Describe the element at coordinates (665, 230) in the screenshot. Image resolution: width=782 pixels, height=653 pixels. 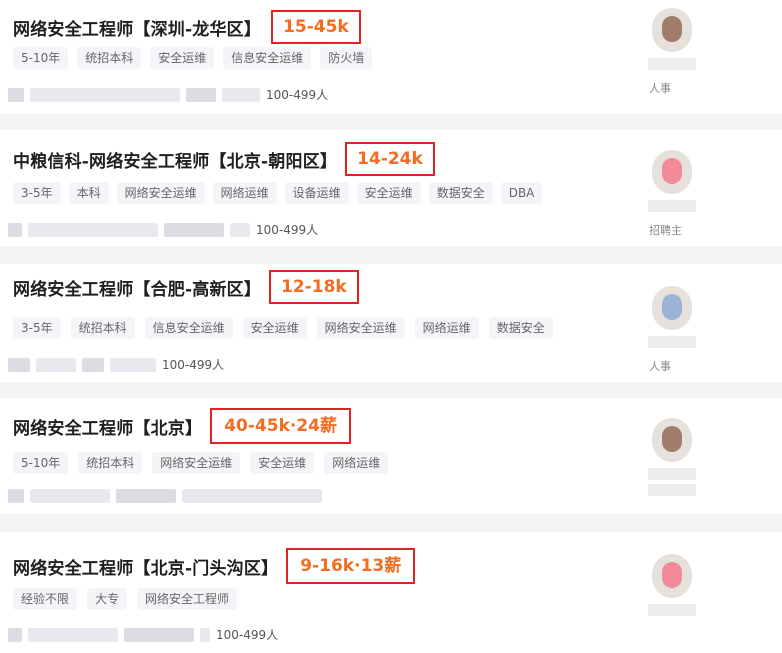
I see `recruiter-role: 招聘主` at that location.